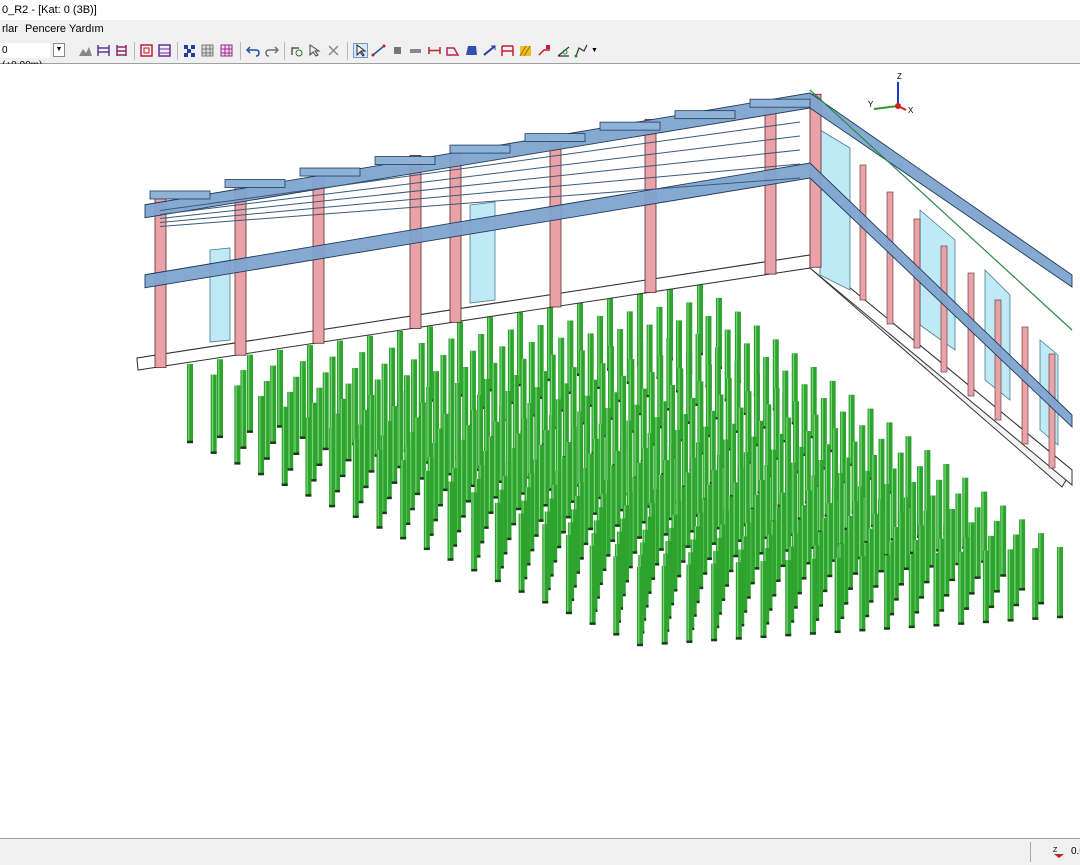 The width and height of the screenshot is (1080, 865). What do you see at coordinates (189, 50) in the screenshot?
I see `checker-icon` at bounding box center [189, 50].